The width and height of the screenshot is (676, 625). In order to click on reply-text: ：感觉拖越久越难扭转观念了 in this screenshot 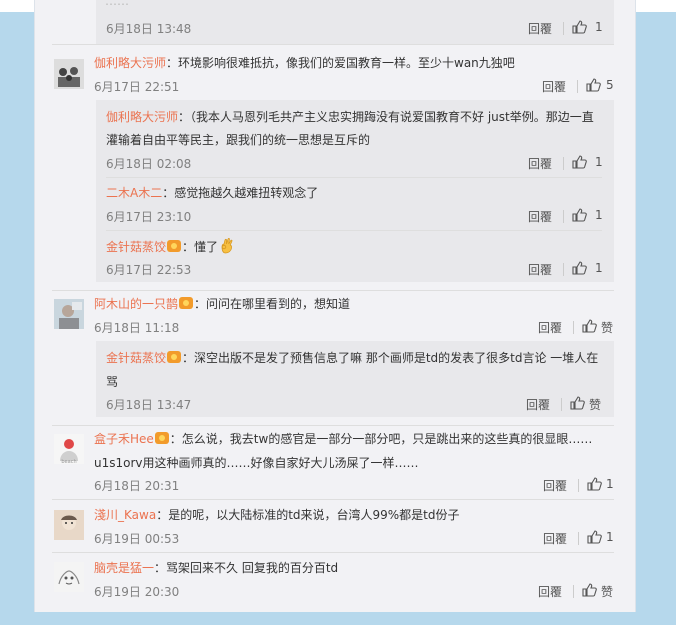, I will do `click(240, 193)`.